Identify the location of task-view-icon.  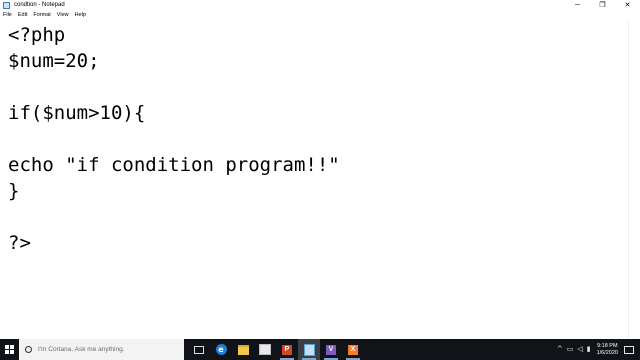
(199, 349).